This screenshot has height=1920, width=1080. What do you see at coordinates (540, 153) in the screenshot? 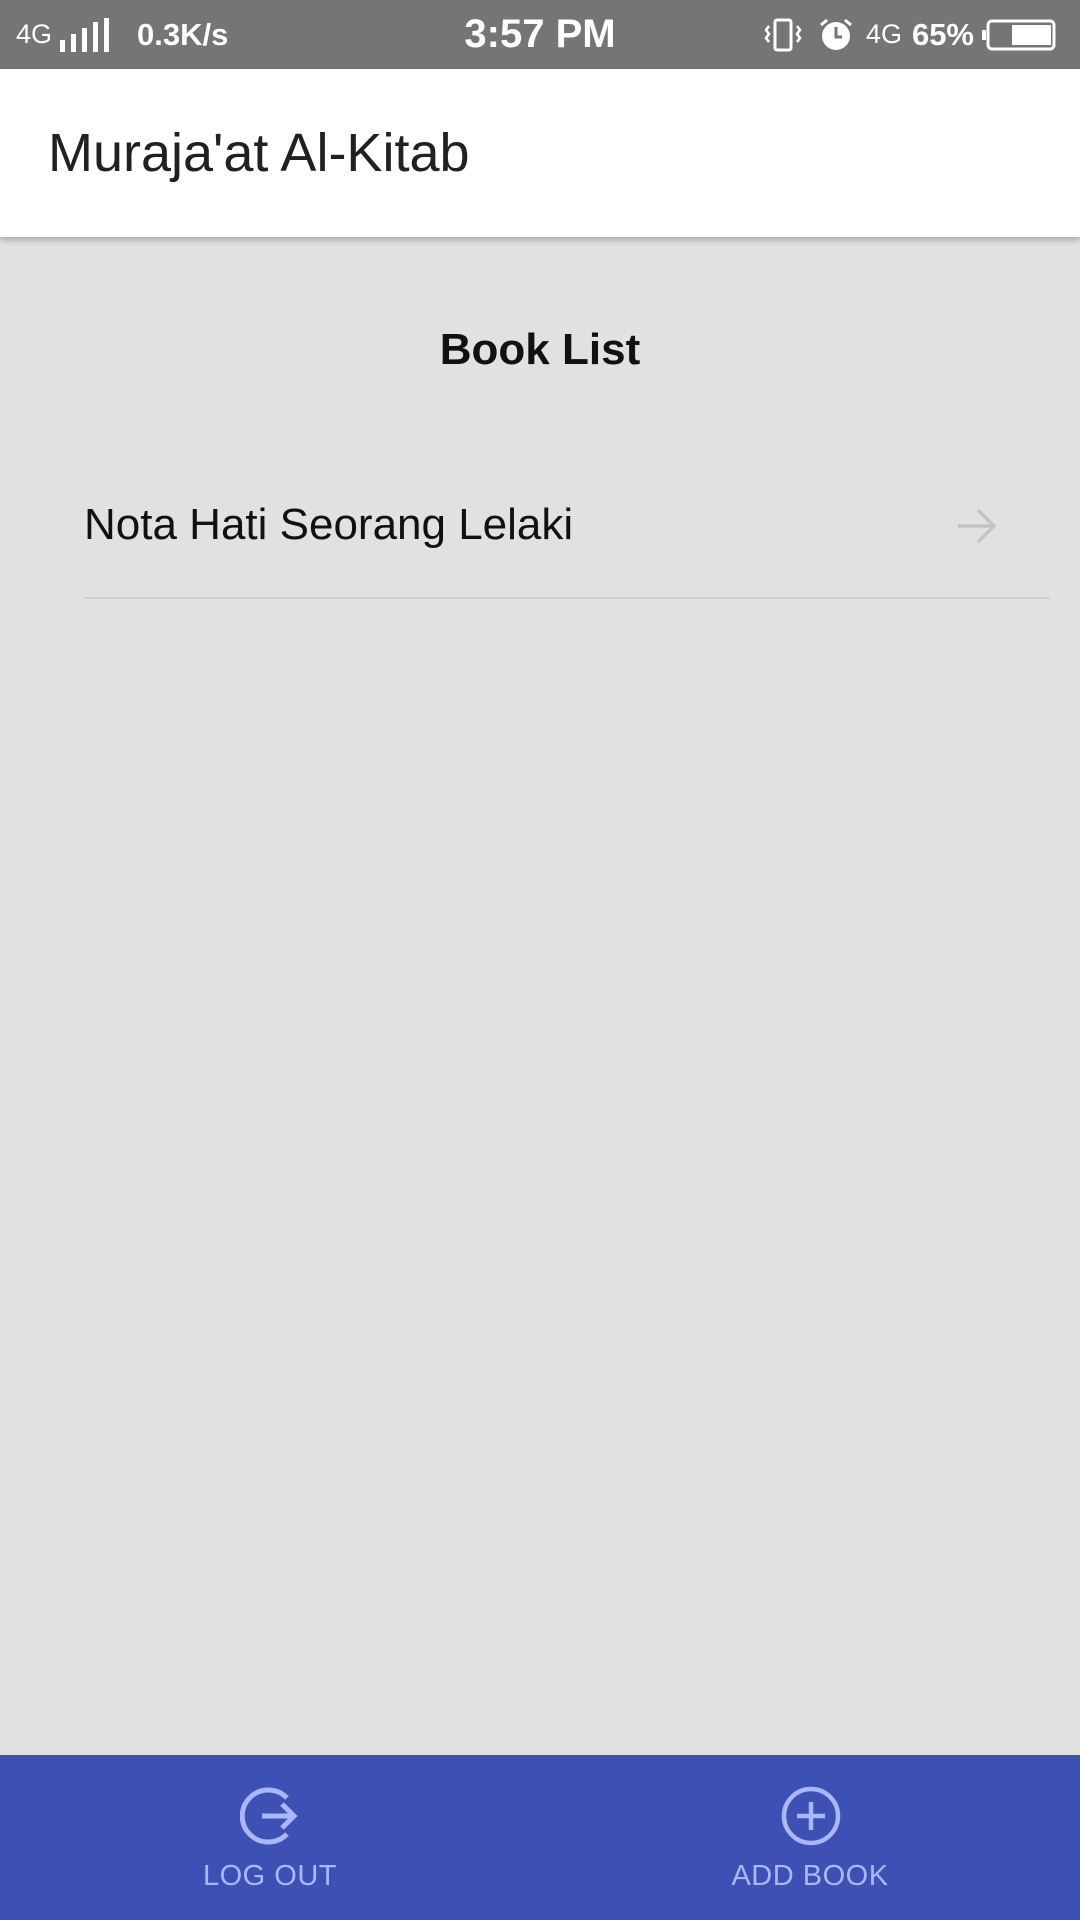
I see `app-bar: Muraja'at Al-Kitab` at bounding box center [540, 153].